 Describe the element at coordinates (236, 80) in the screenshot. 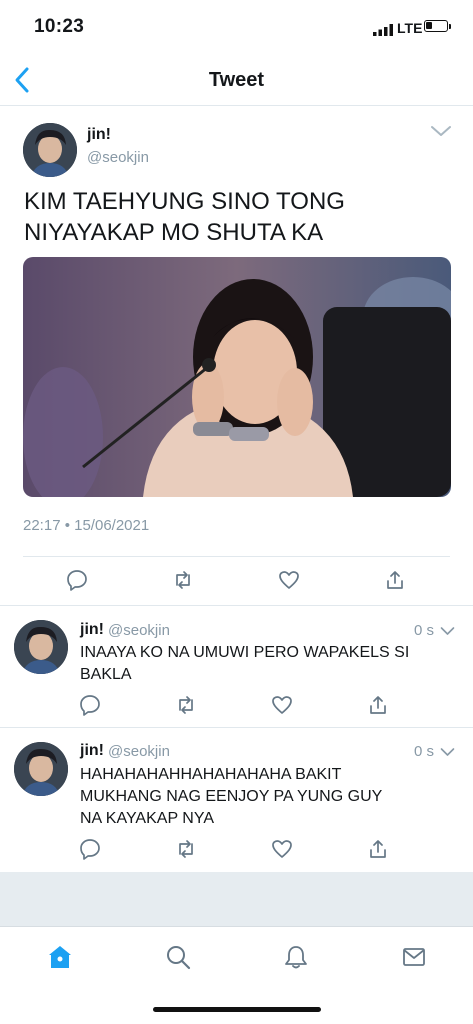

I see `page-title: Tweet` at that location.